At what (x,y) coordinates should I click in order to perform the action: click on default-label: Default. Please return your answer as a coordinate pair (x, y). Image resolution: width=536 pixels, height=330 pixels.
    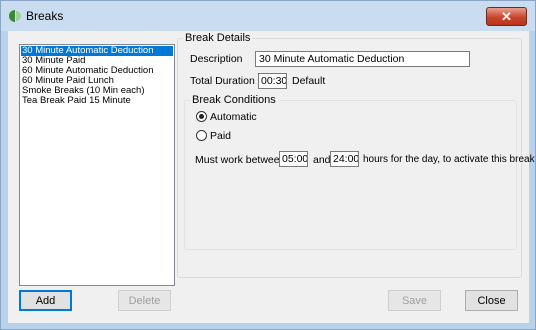
    Looking at the image, I should click on (309, 81).